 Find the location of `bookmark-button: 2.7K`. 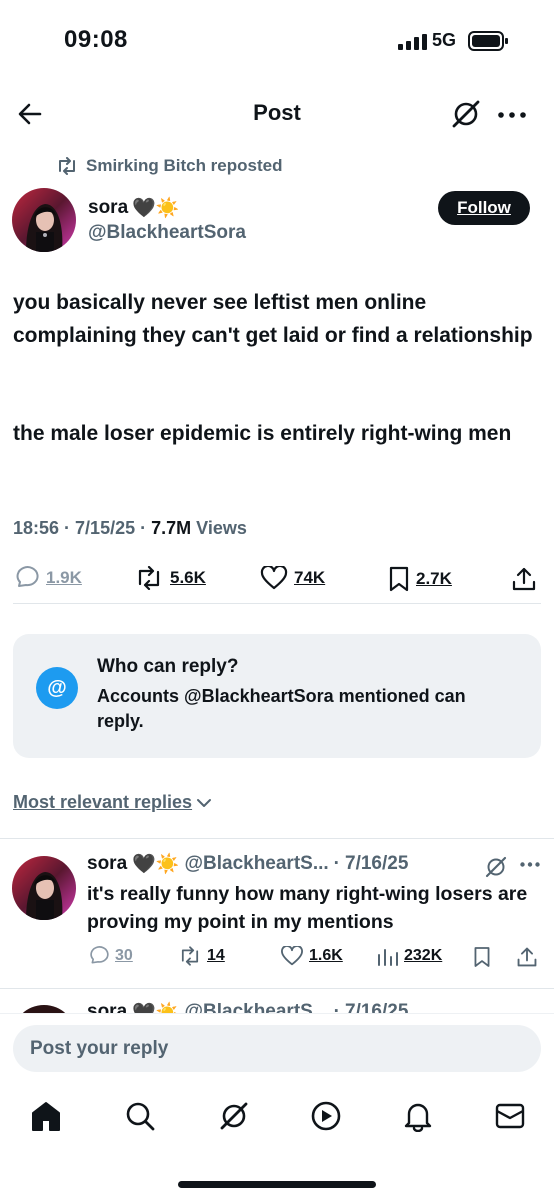

bookmark-button: 2.7K is located at coordinates (420, 579).